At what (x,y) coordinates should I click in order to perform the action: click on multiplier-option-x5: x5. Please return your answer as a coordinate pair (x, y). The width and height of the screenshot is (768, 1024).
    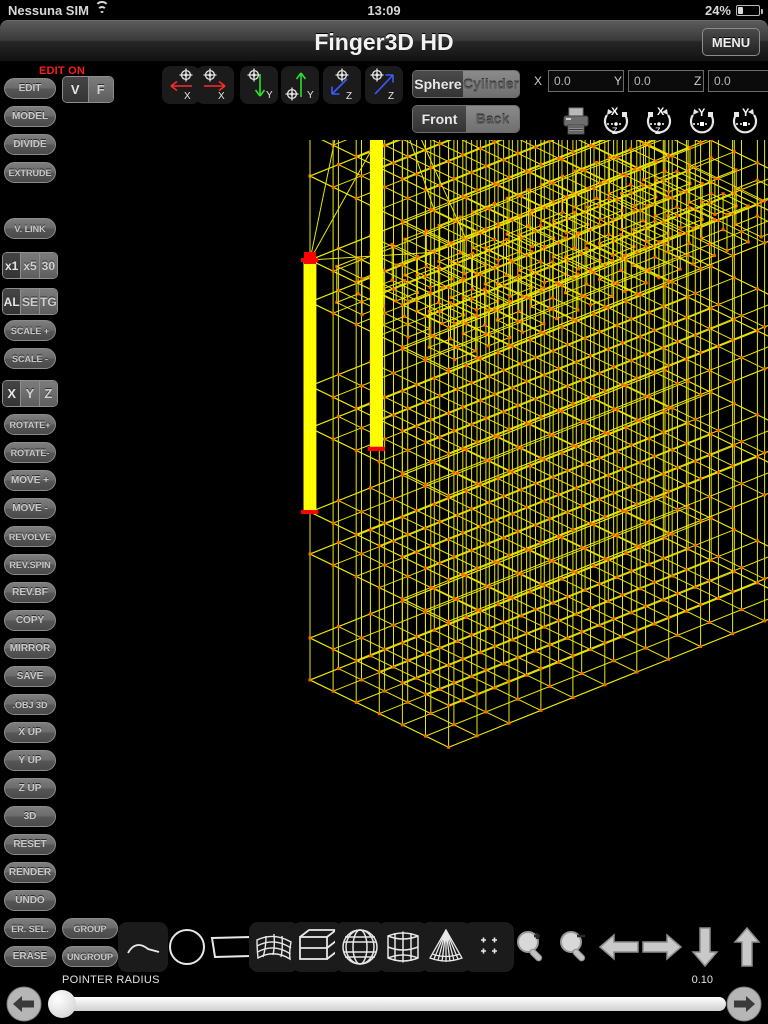
    Looking at the image, I should click on (30, 265).